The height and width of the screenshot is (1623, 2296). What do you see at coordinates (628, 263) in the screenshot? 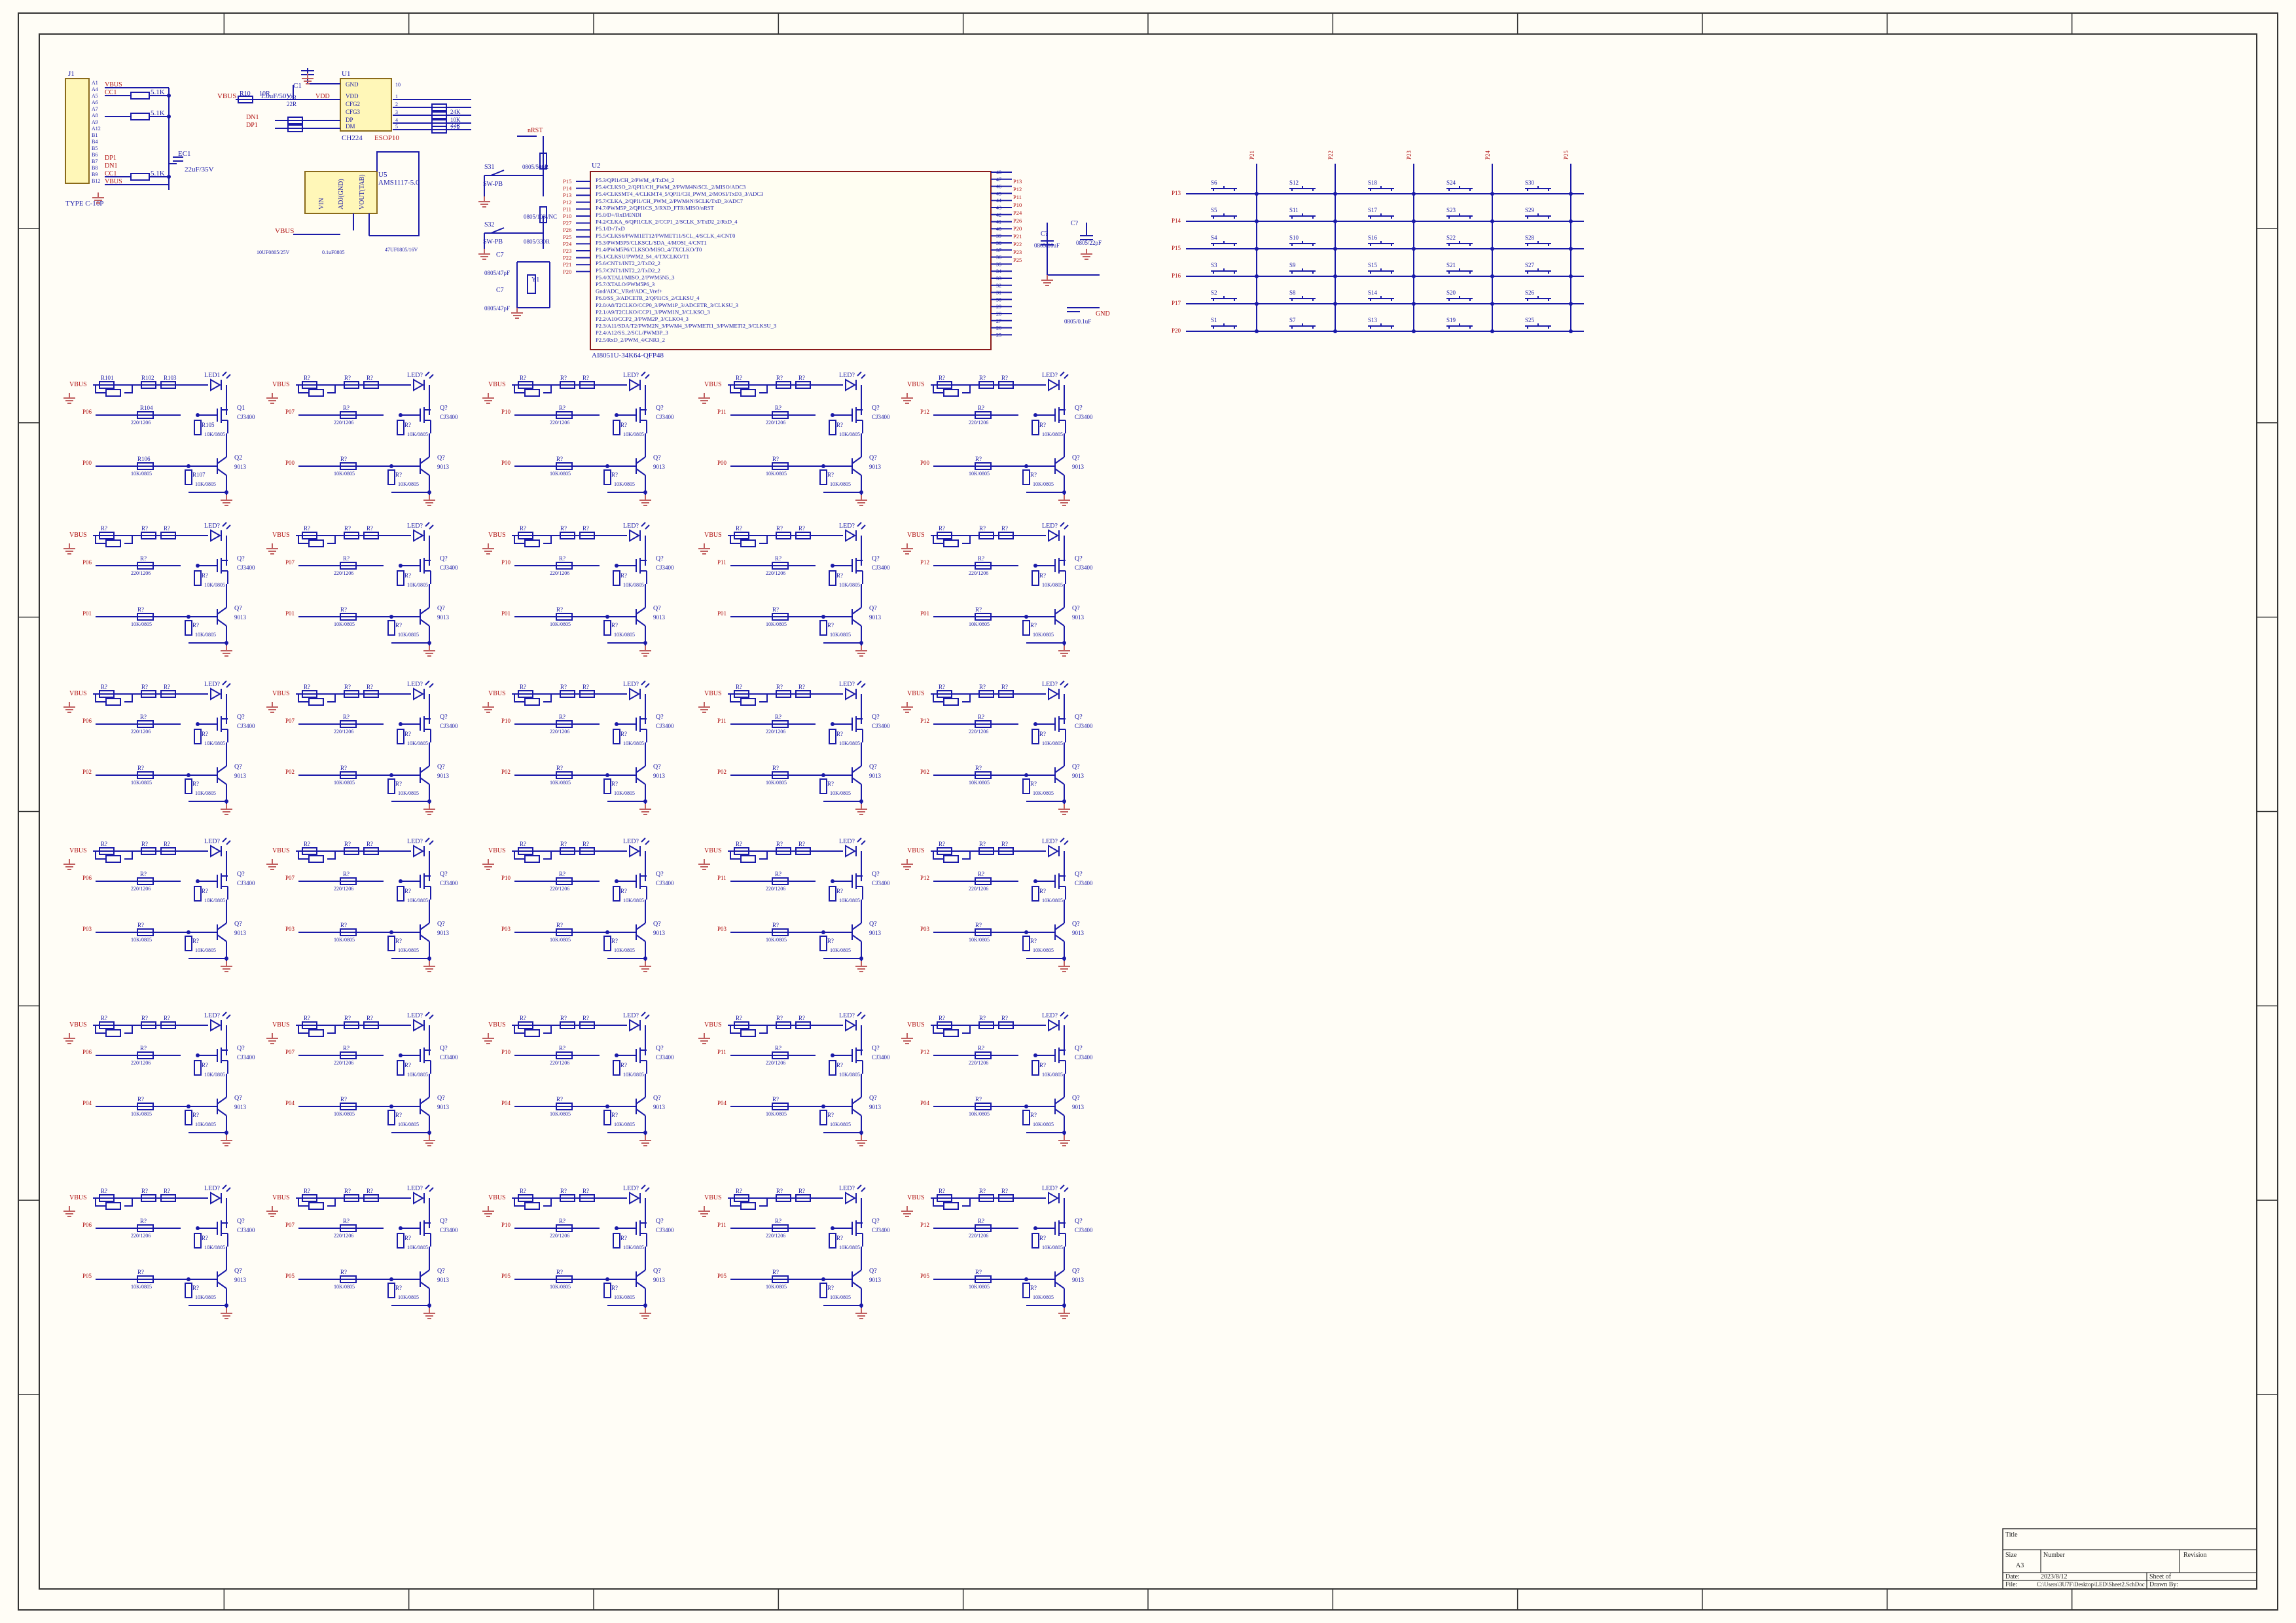
I see `mcu-pin-function: P5.6/CNT1/INT2_2/TxD2_2` at bounding box center [628, 263].